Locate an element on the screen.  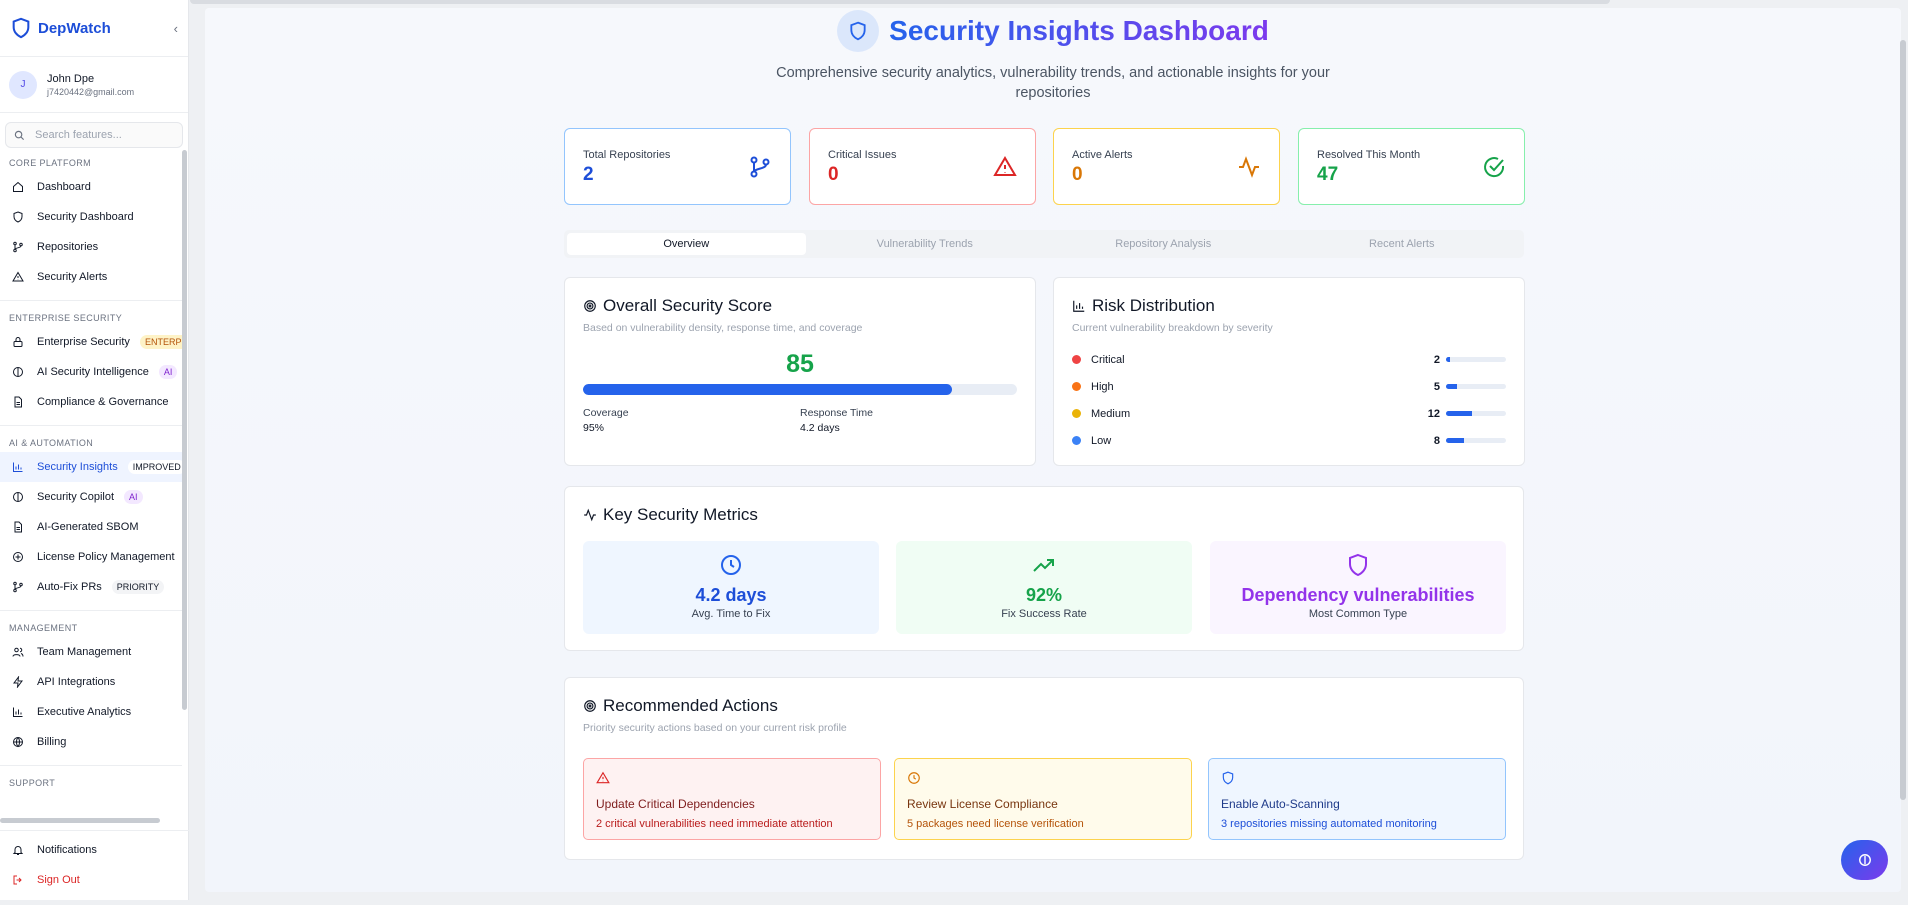
divider is located at coordinates (91, 765).